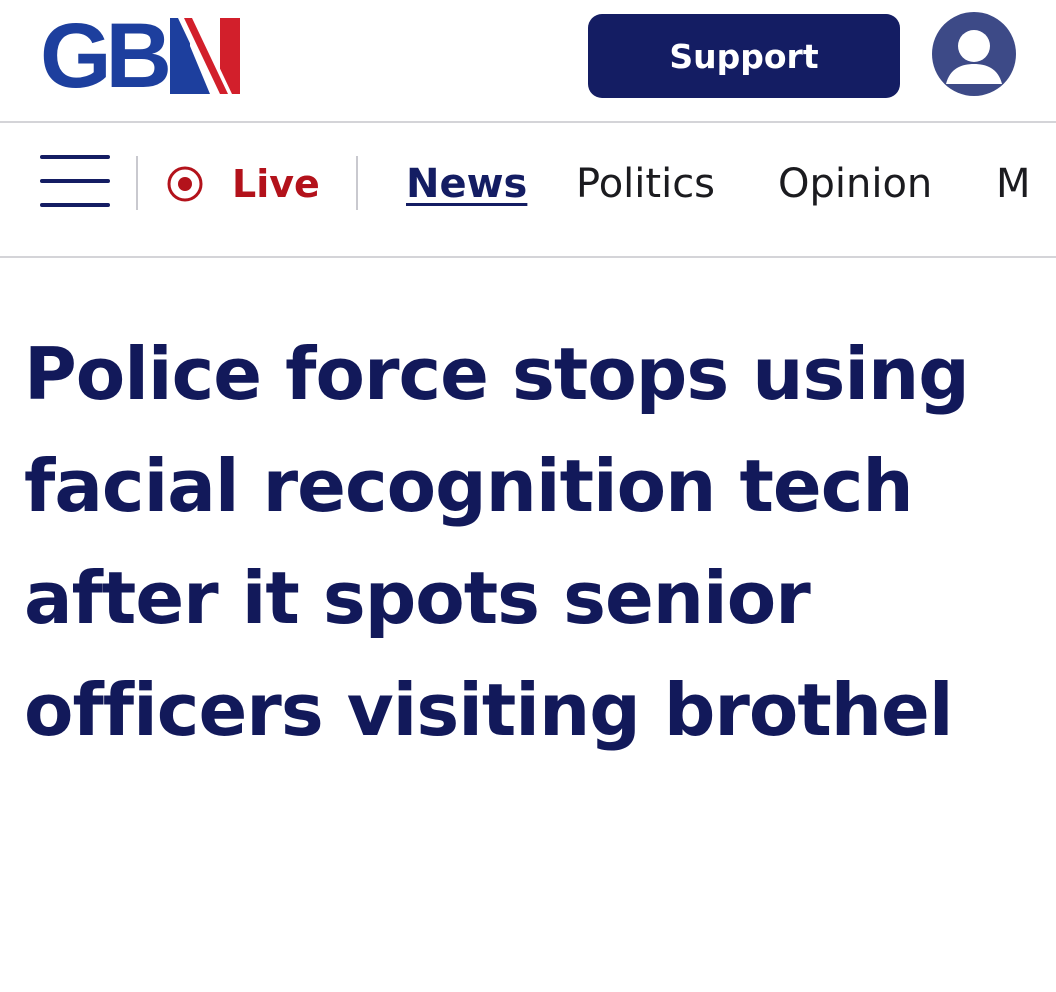 The width and height of the screenshot is (1056, 992). I want to click on nav-item-news: News, so click(466, 184).